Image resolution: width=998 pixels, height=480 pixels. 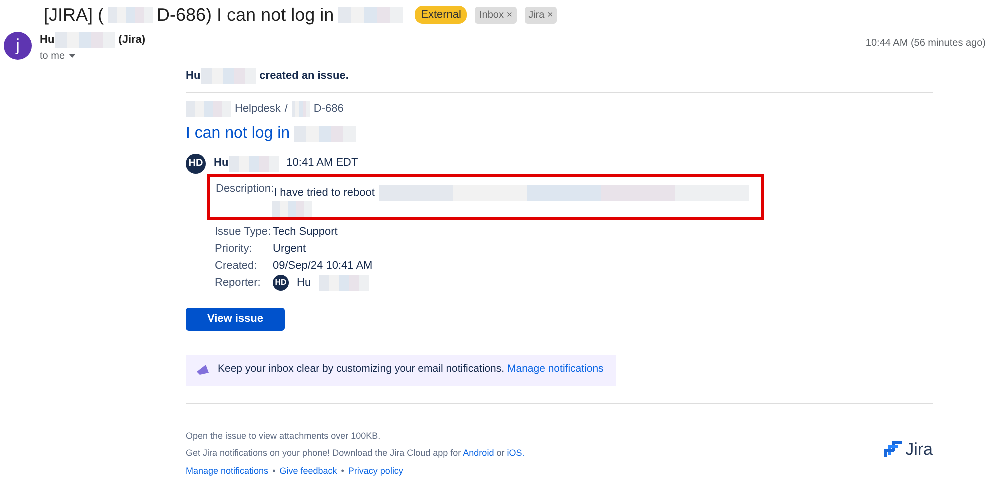 I want to click on footer-text: Get Jira notifications on your phone! Download the Jira Cloud app for Android or iOS., so click(x=355, y=453).